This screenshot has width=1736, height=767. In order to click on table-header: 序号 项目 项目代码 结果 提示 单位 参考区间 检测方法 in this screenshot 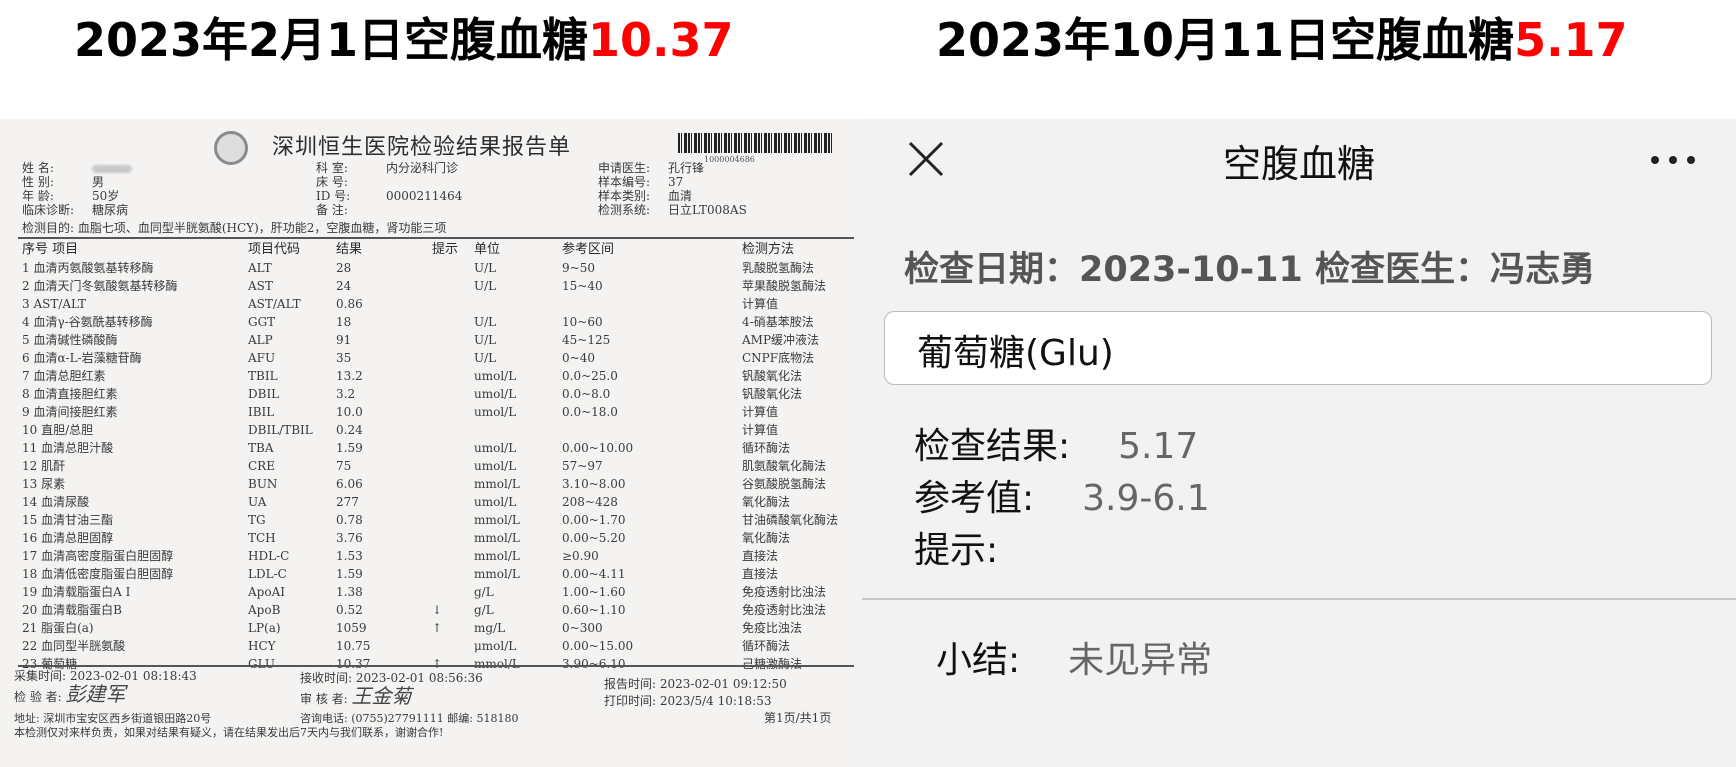, I will do `click(408, 249)`.